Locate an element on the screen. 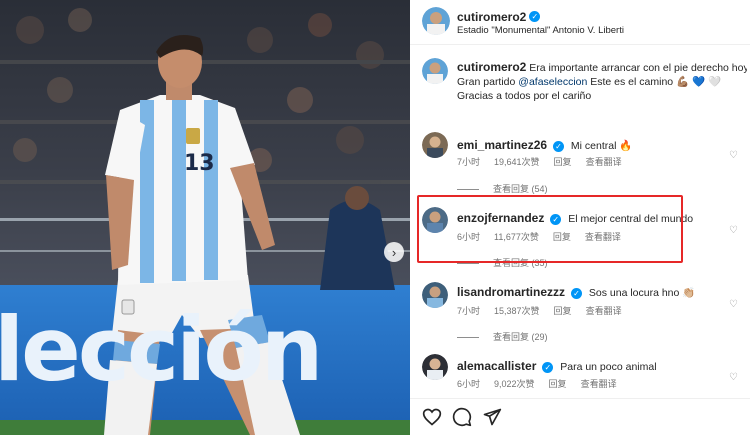 This screenshot has height=435, width=750. caption-line-2-prefix: Gran partido is located at coordinates (488, 82).